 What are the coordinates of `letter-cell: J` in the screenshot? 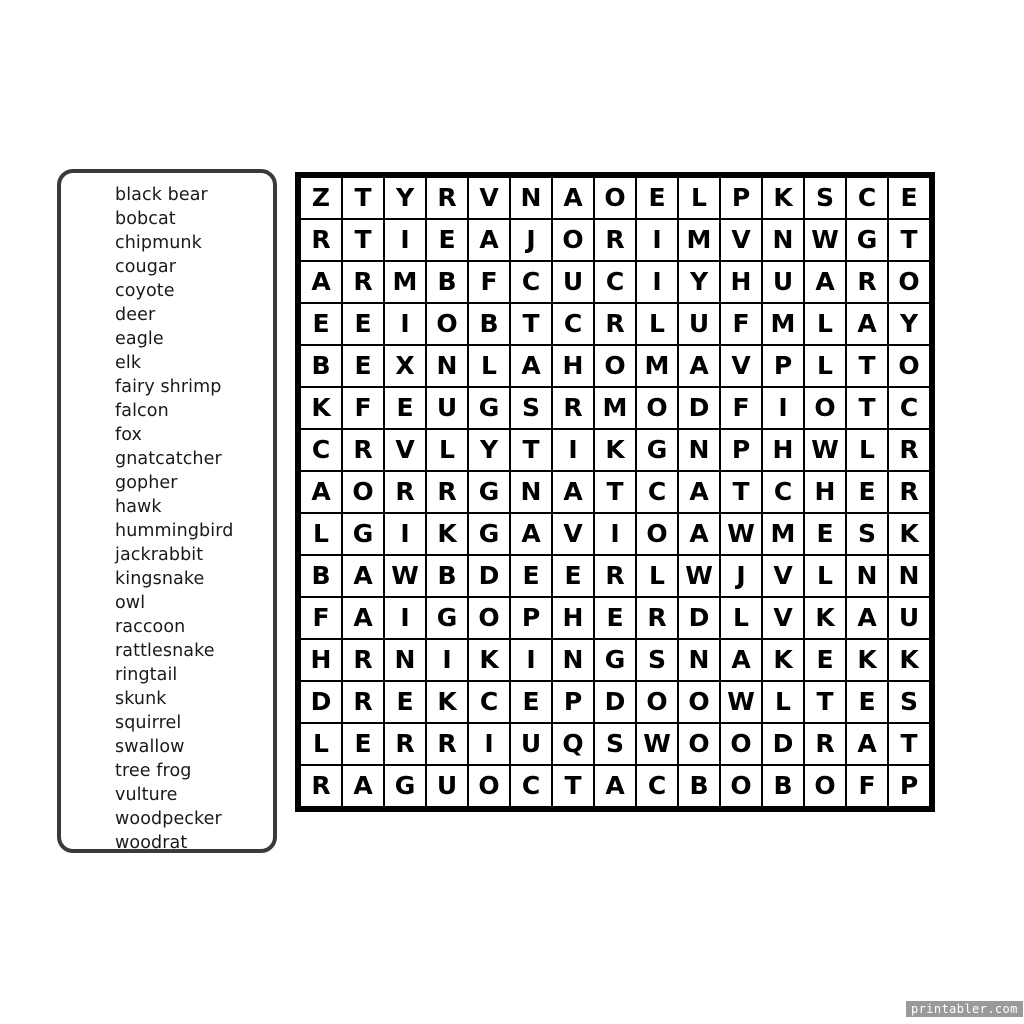 It's located at (531, 240).